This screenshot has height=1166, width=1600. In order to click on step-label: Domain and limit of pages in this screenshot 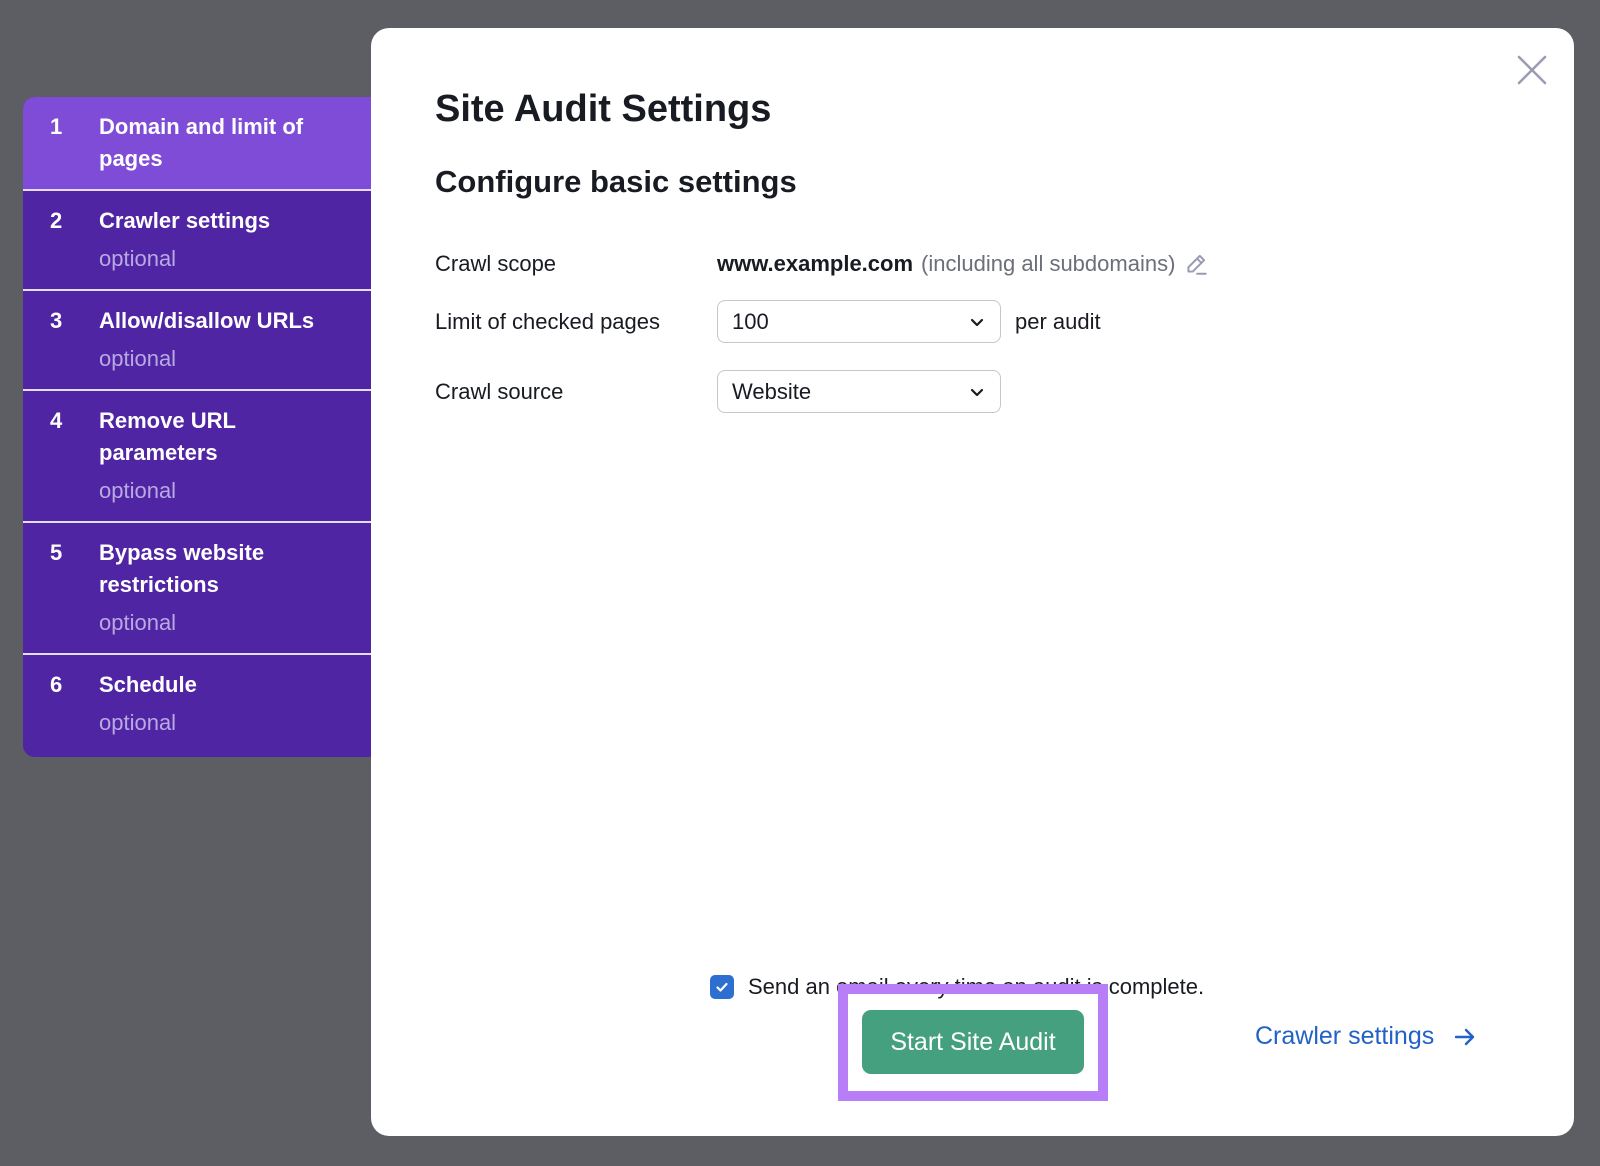, I will do `click(201, 142)`.